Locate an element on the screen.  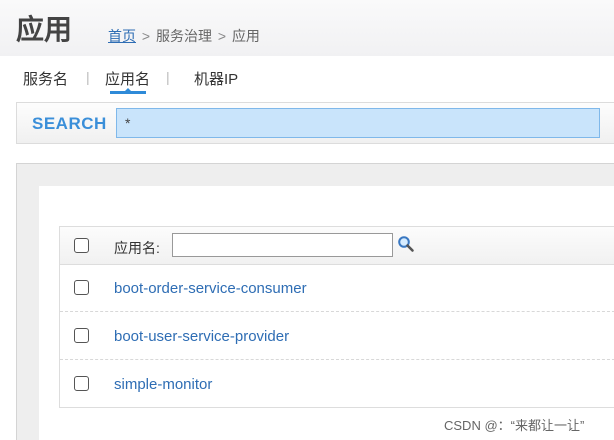
select-all-checkbox is located at coordinates (81, 245).